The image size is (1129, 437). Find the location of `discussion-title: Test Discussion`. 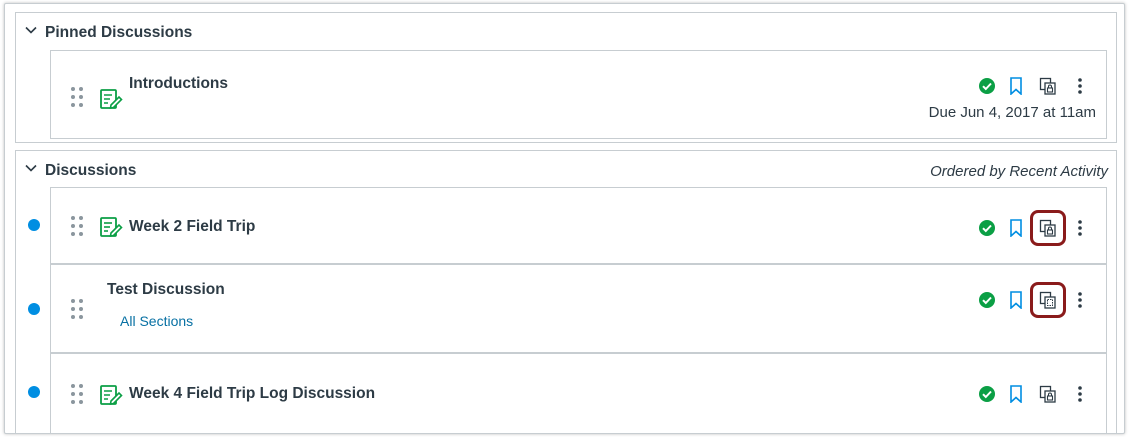

discussion-title: Test Discussion is located at coordinates (166, 290).